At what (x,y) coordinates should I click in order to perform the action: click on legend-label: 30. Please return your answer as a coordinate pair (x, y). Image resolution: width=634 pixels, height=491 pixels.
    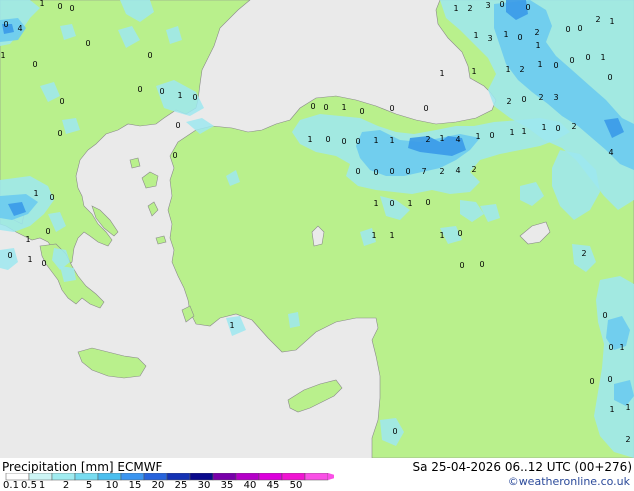
    Looking at the image, I should click on (204, 485).